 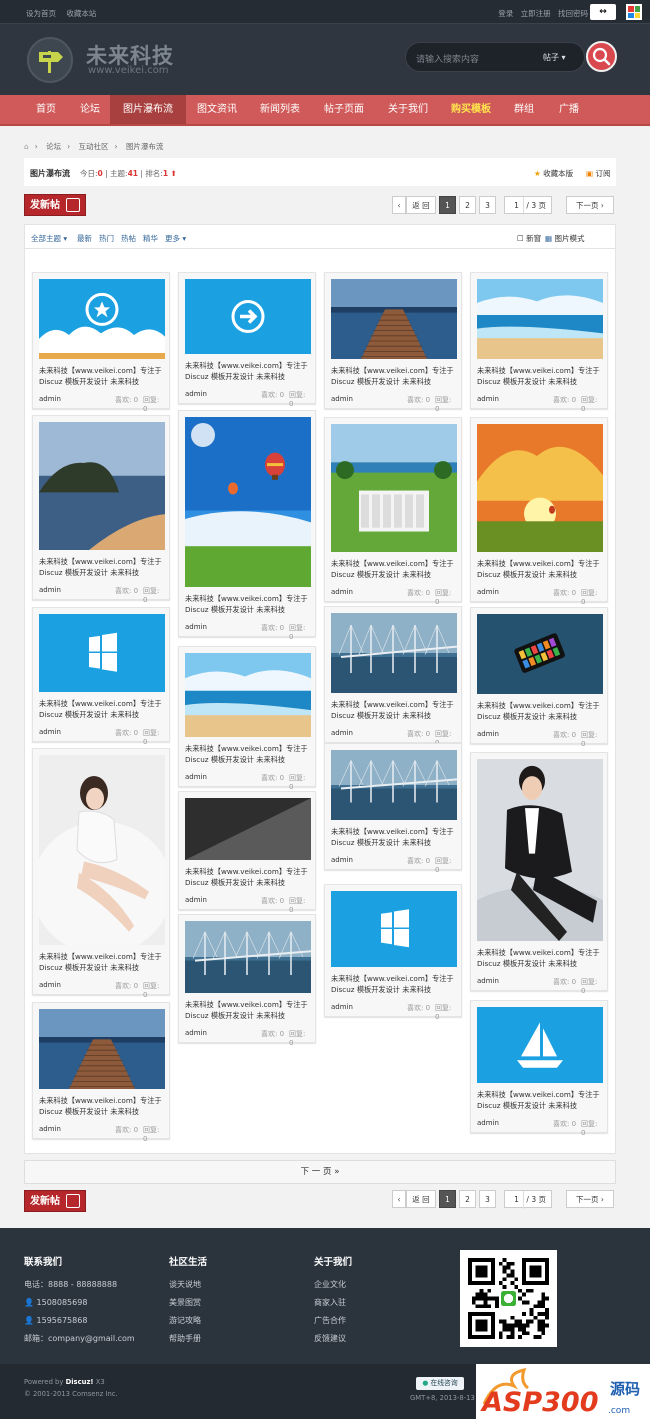 What do you see at coordinates (569, 109) in the screenshot?
I see `nav-item: 广播` at bounding box center [569, 109].